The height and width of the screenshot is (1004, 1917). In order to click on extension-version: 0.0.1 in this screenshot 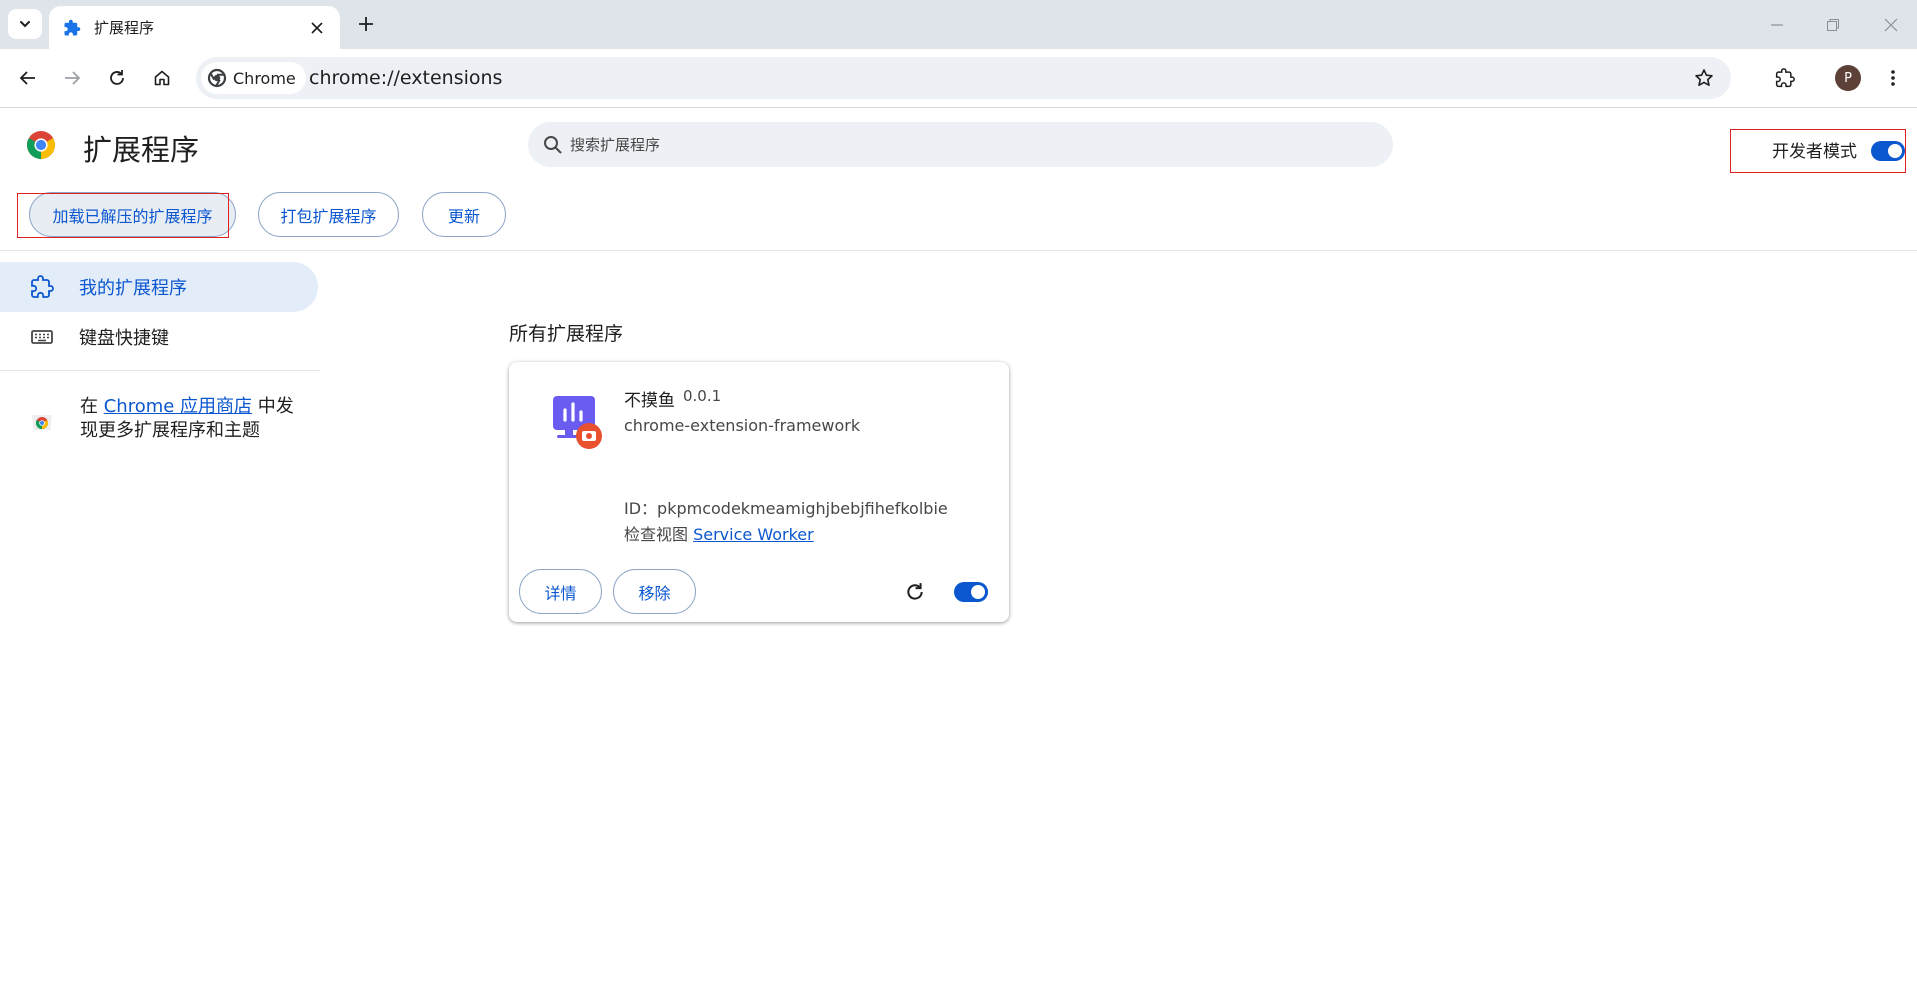, I will do `click(702, 396)`.